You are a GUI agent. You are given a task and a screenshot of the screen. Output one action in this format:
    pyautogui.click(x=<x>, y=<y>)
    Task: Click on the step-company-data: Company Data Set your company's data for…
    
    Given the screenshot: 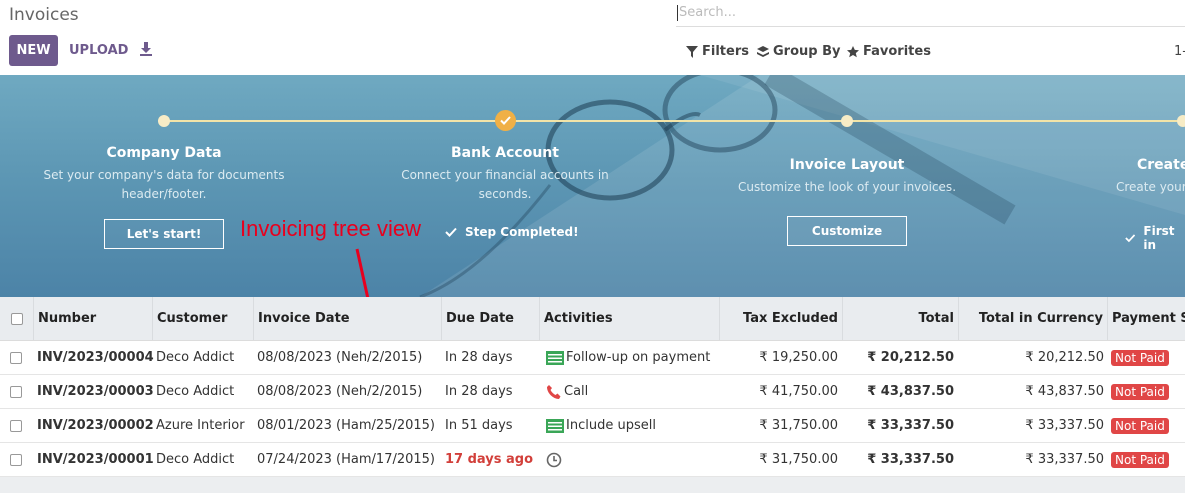 What is the action you would take?
    pyautogui.click(x=164, y=174)
    